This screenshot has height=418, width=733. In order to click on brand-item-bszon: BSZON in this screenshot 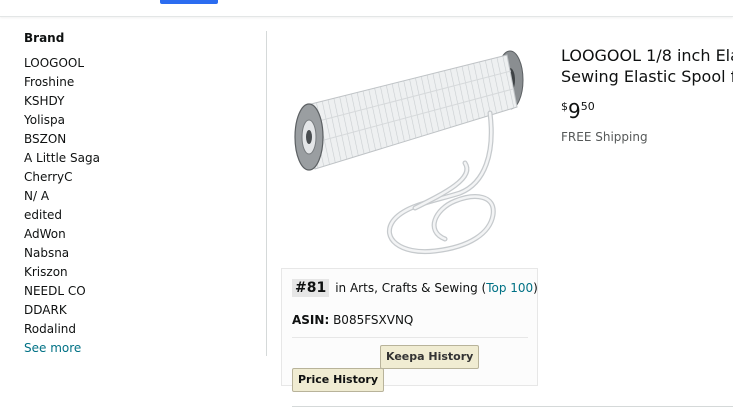, I will do `click(139, 139)`.